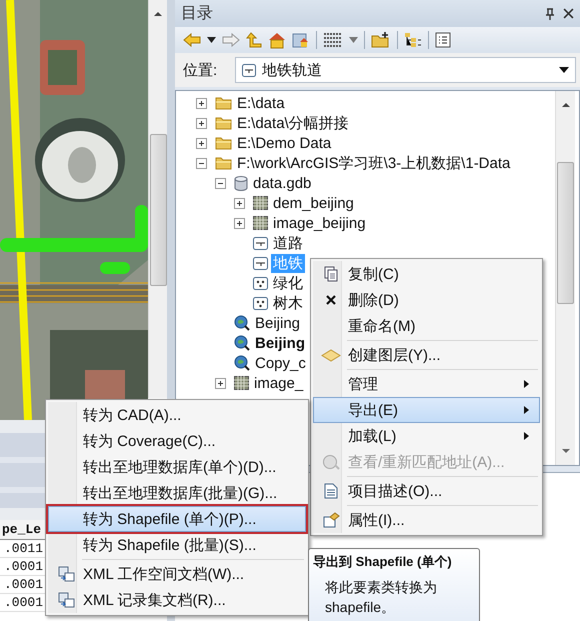  I want to click on up-arrow-icon, so click(254, 40).